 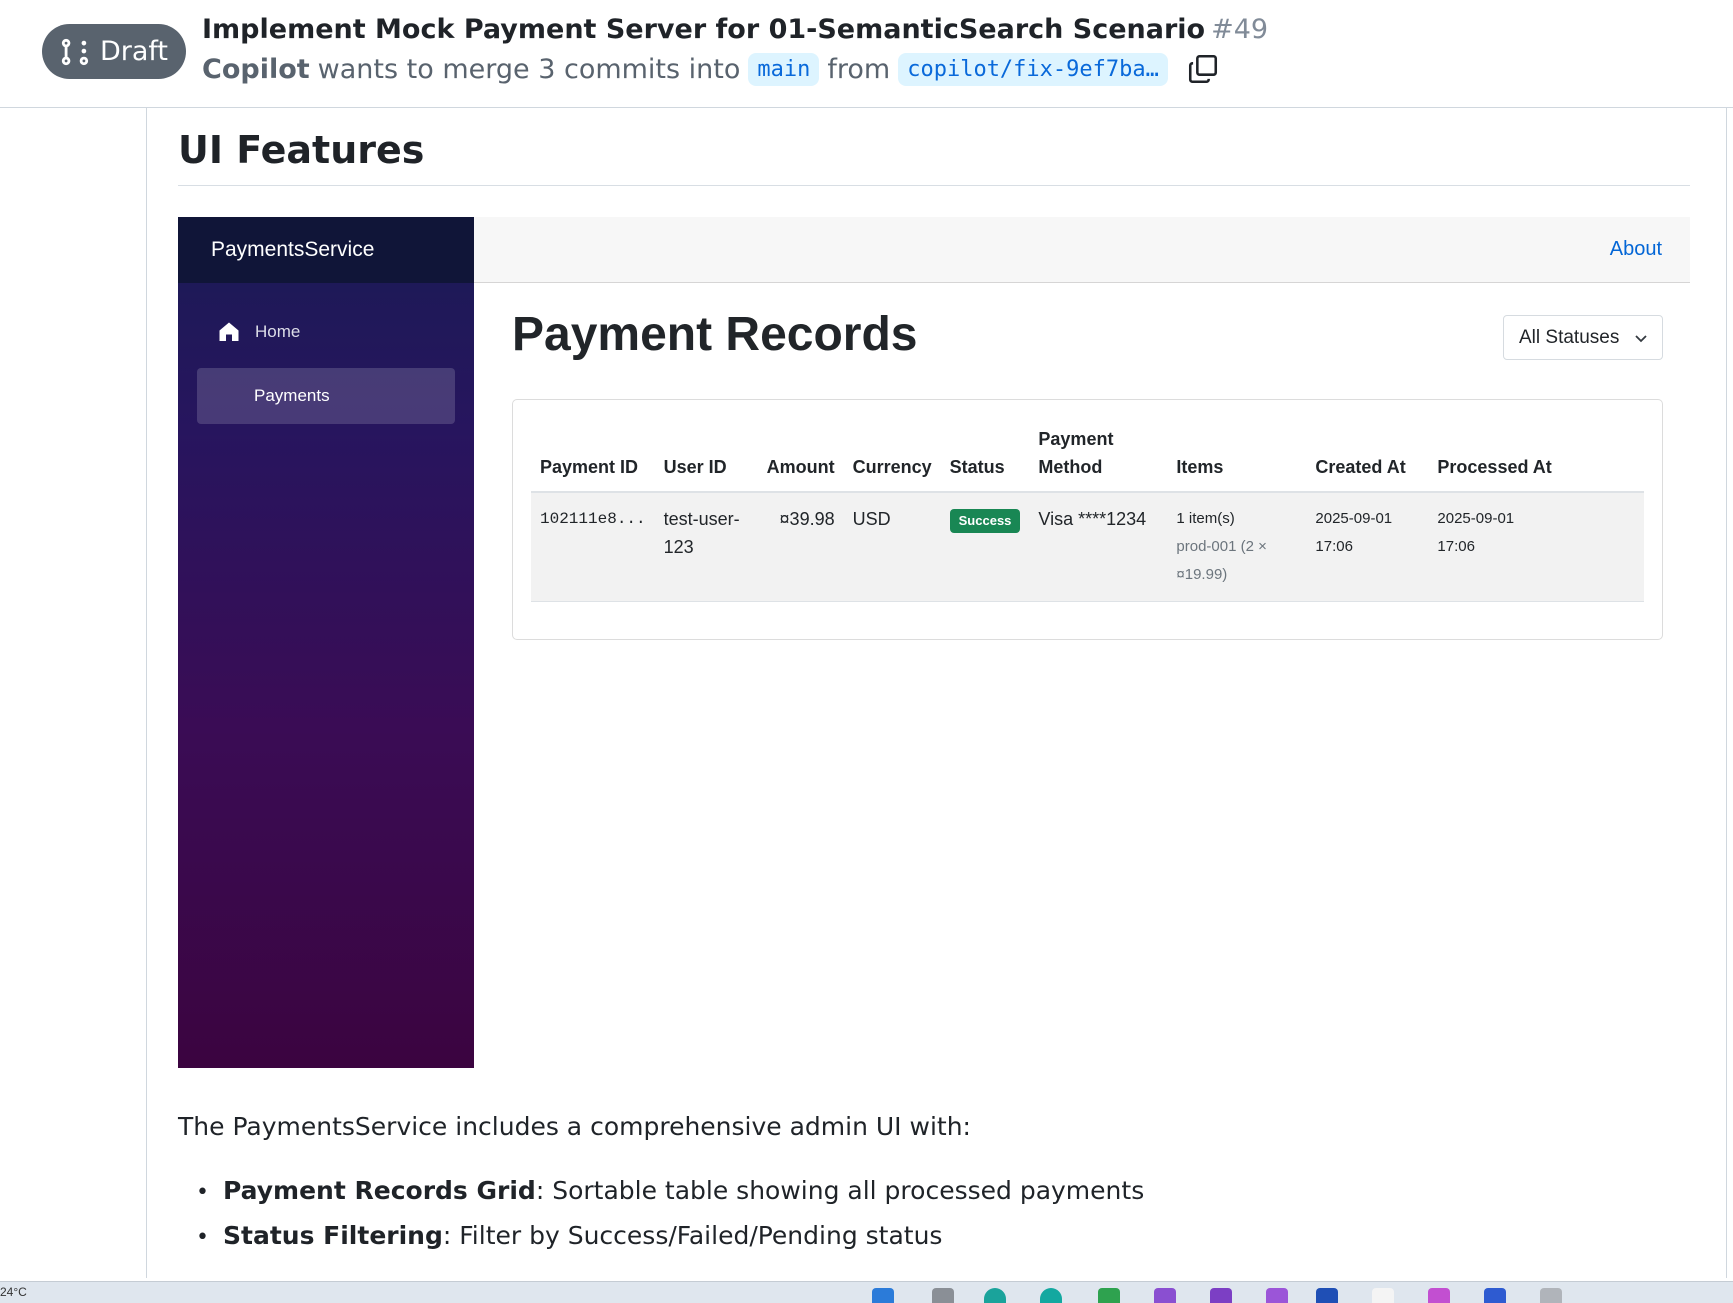 I want to click on sidebar-item-home: Home, so click(x=326, y=332).